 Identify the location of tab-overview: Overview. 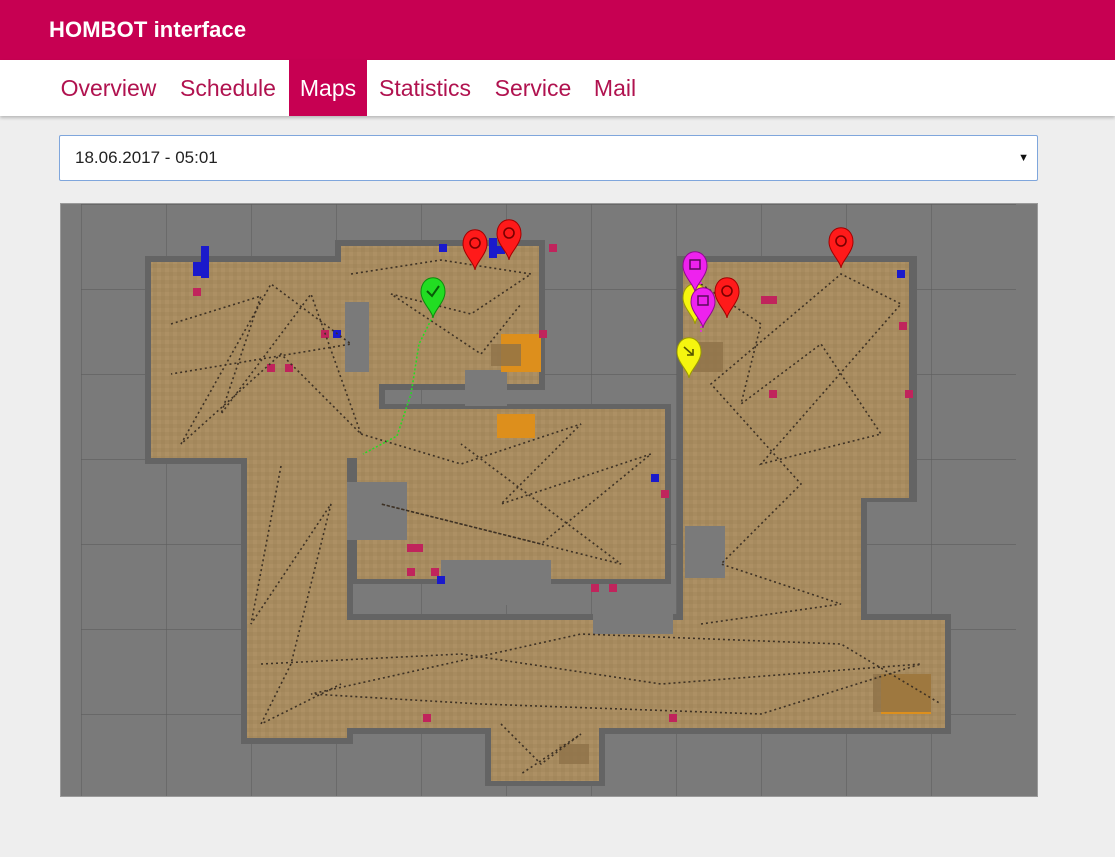
(108, 88).